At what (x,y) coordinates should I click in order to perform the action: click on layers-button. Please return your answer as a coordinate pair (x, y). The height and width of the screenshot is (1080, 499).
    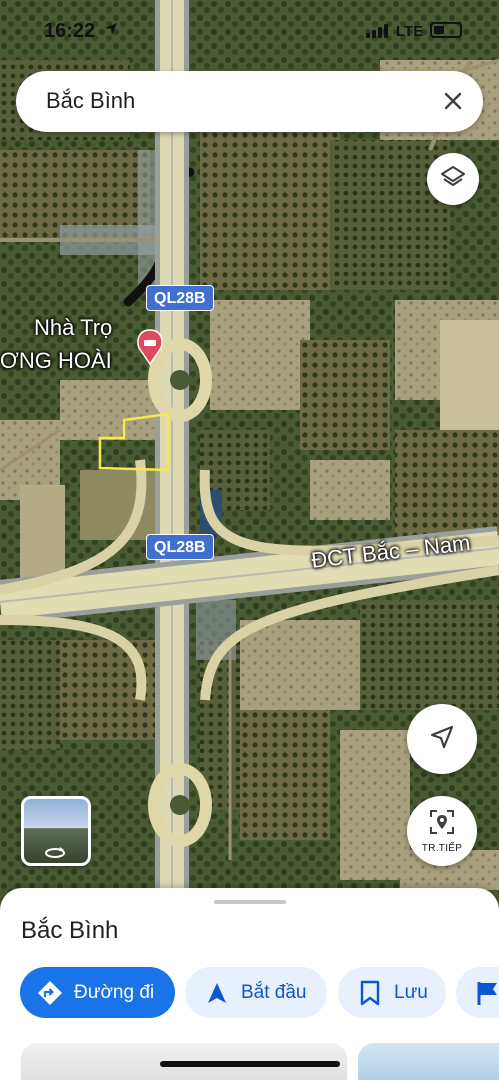
    Looking at the image, I should click on (453, 179).